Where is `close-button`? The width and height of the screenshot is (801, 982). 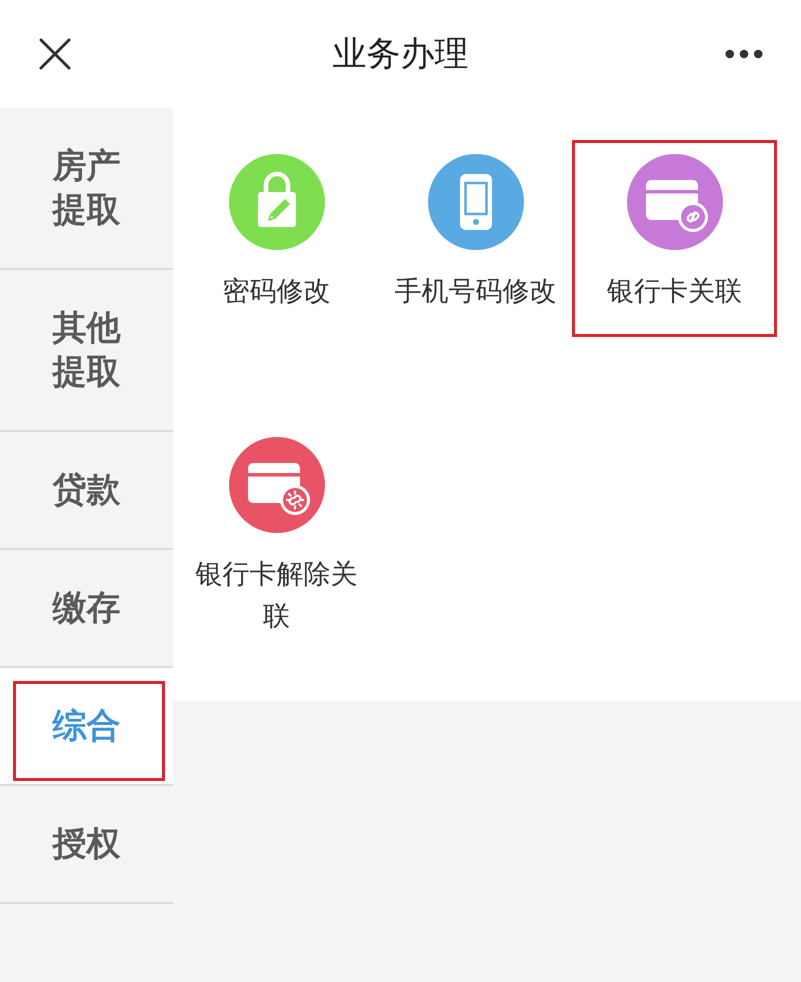
close-button is located at coordinates (55, 54).